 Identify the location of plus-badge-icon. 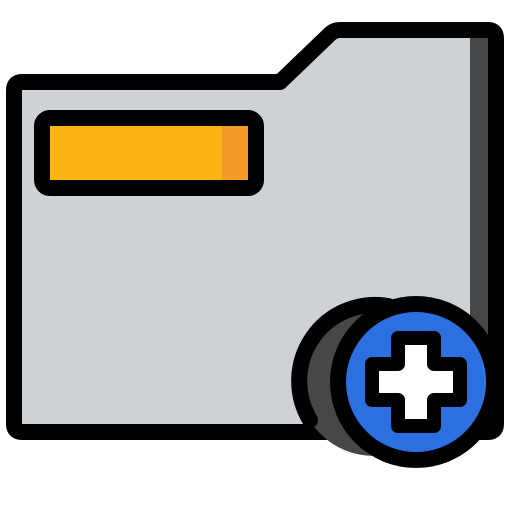
(416, 382).